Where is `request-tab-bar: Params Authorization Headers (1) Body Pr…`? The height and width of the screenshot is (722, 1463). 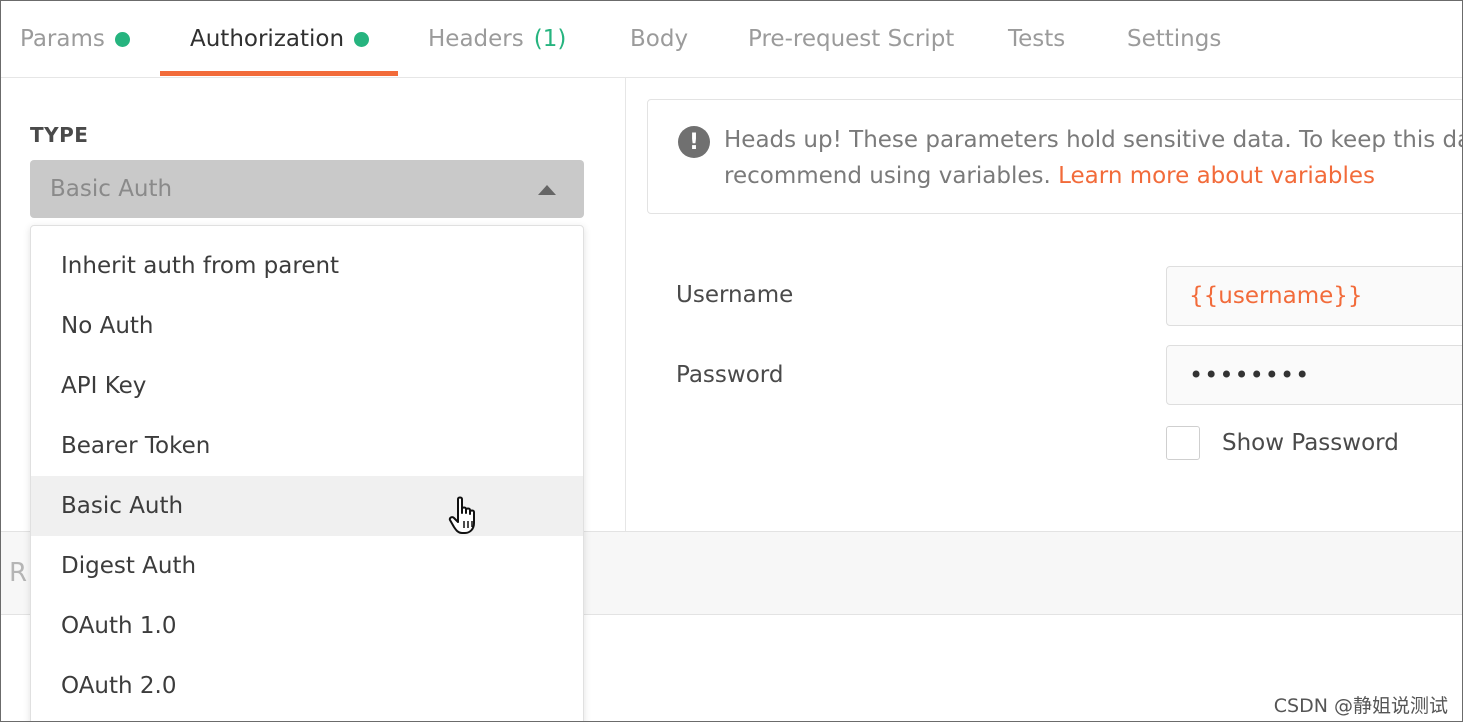 request-tab-bar: Params Authorization Headers (1) Body Pr… is located at coordinates (731, 39).